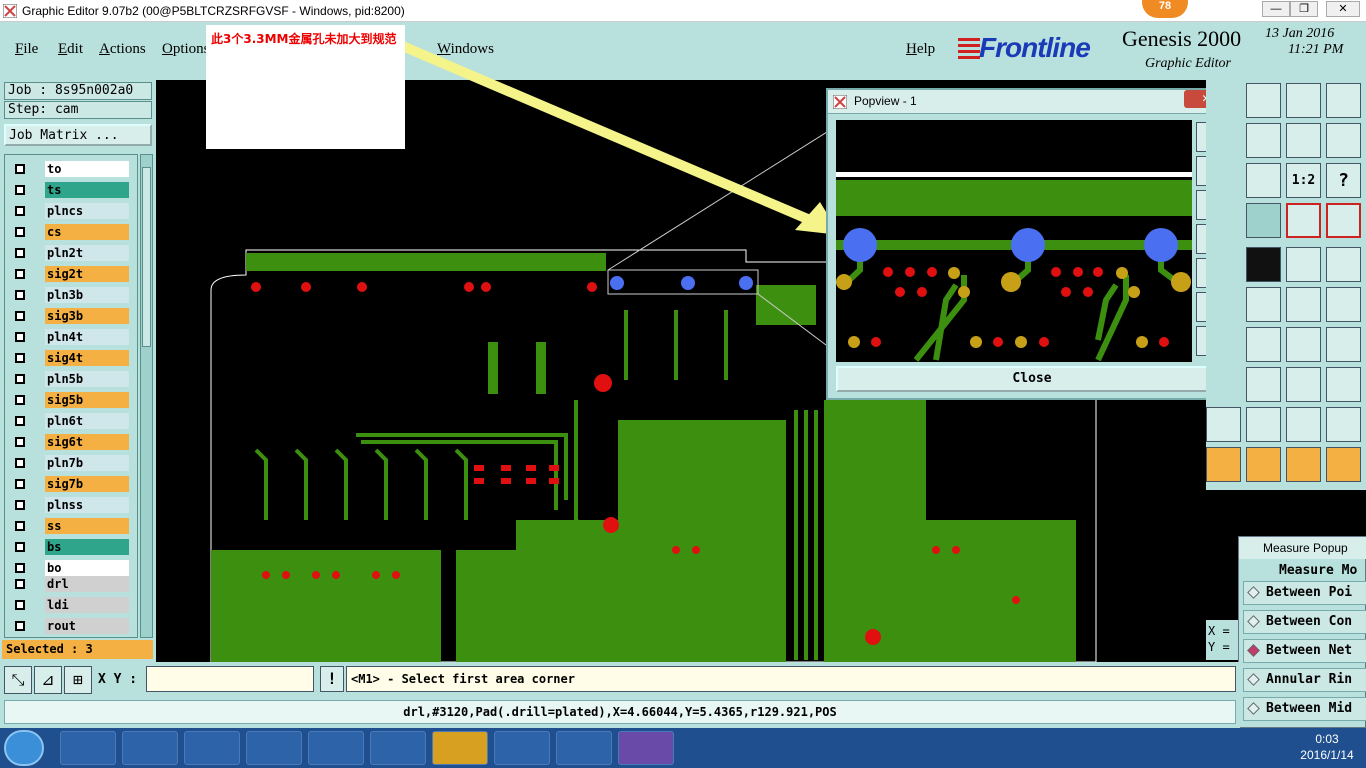 This screenshot has height=768, width=1366. What do you see at coordinates (1263, 140) in the screenshot?
I see `tool-snap-icon` at bounding box center [1263, 140].